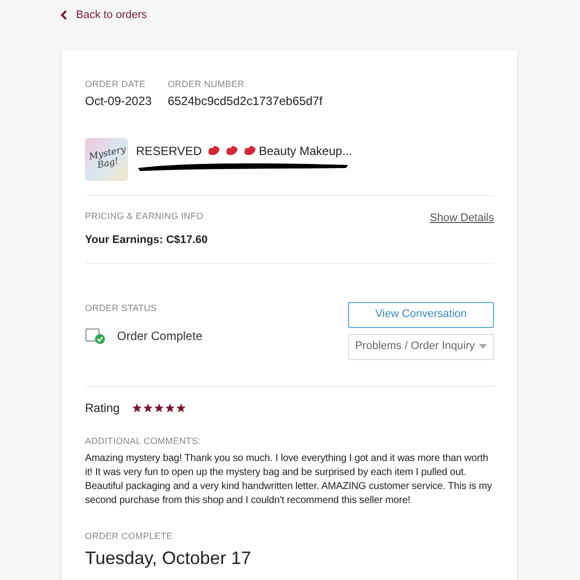 Image resolution: width=580 pixels, height=580 pixels. Describe the element at coordinates (289, 480) in the screenshot. I see `comment-text: Amazing mystery bag! Thank you so much. I love everything I got and it was more than worth it! It was very fun to open up the mystery bag and be surprised by each item I pulled out. Beautiful packaging and a very kind handwritten letter. AMAZING customer service. This is my second purchase from this shop and I couldn't recommend this seller more!` at that location.